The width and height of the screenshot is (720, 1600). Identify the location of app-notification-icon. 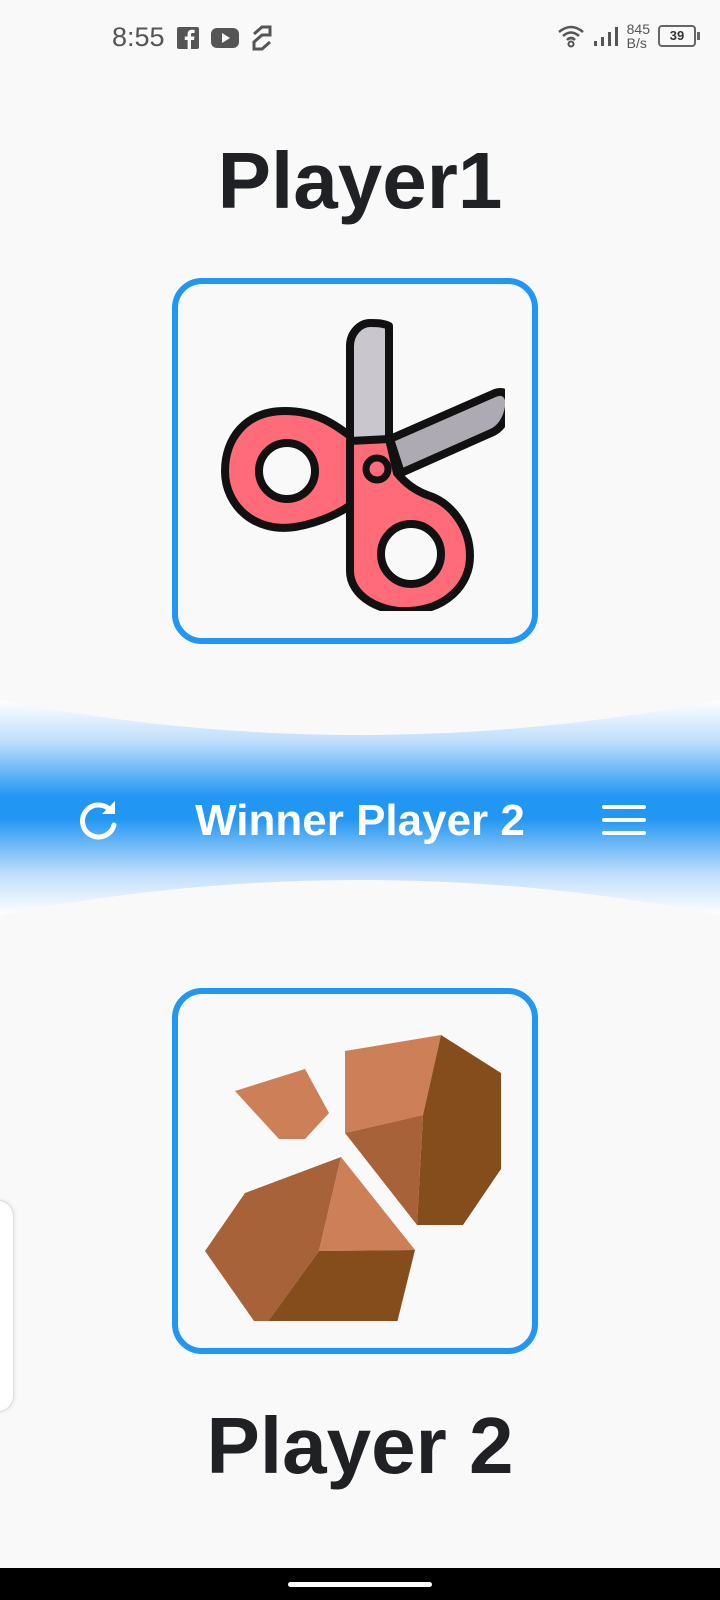
(262, 38).